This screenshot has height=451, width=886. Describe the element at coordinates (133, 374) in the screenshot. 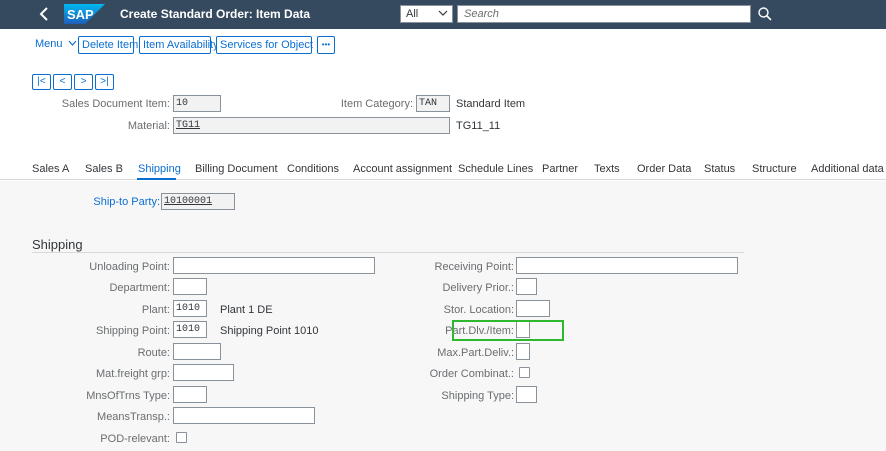

I see `mat-freight-grp-label: Mat.freight grp:` at that location.